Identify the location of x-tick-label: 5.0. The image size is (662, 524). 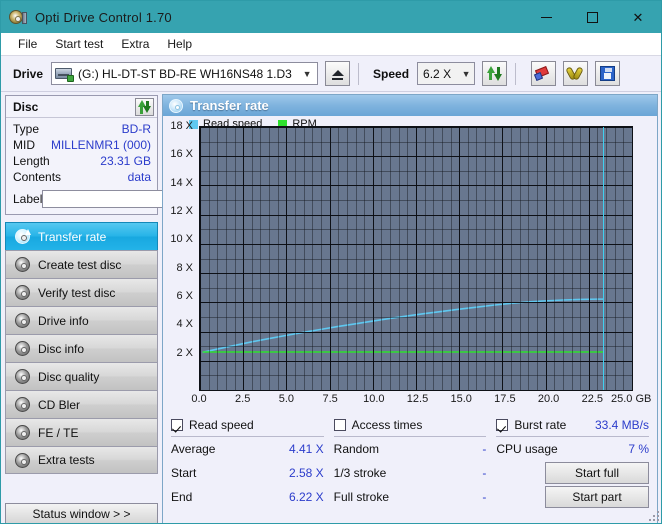
(286, 399).